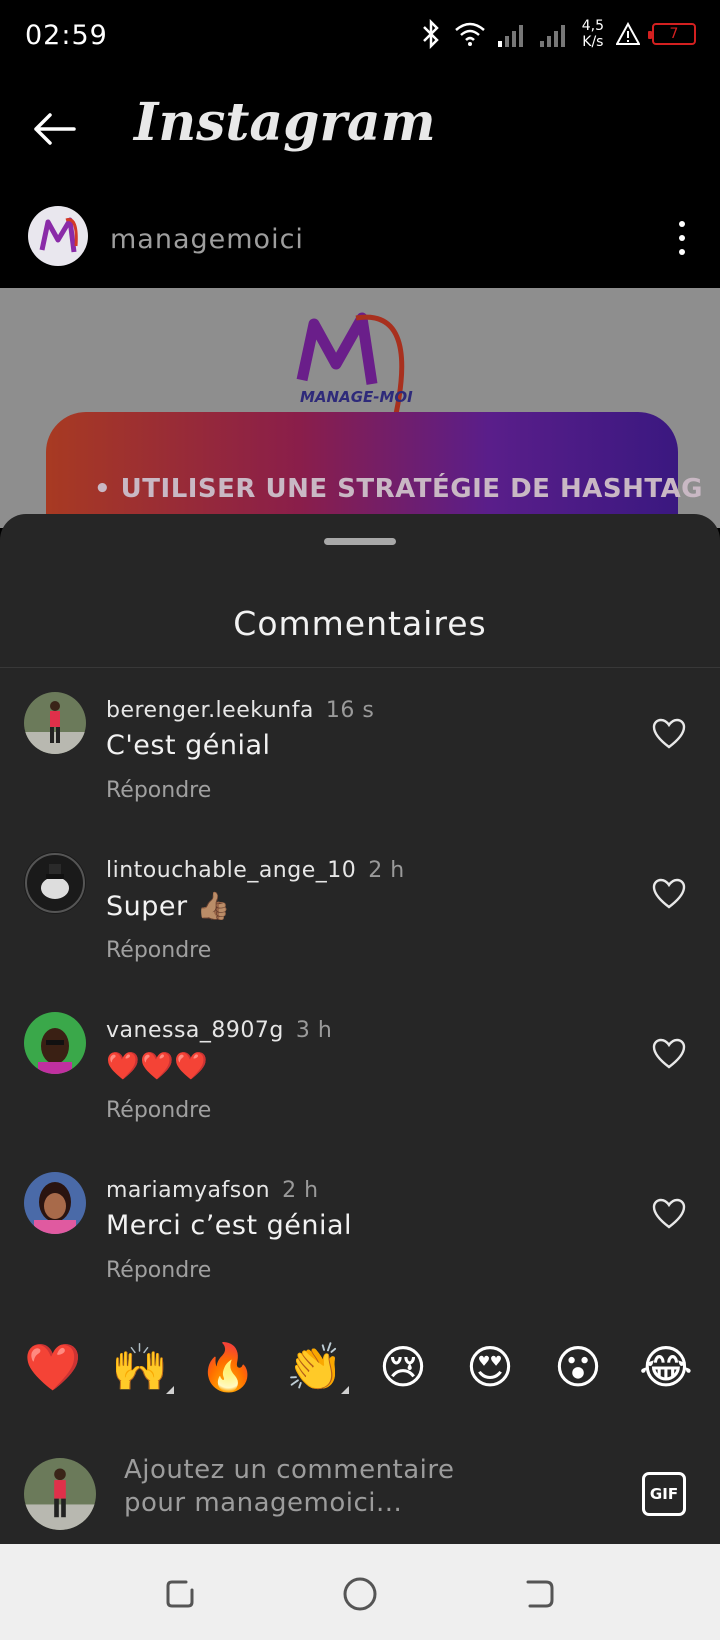  Describe the element at coordinates (360, 1087) in the screenshot. I see `comment-item: vanessa_8907g 3 h ❤️❤️❤️ Répondre` at that location.